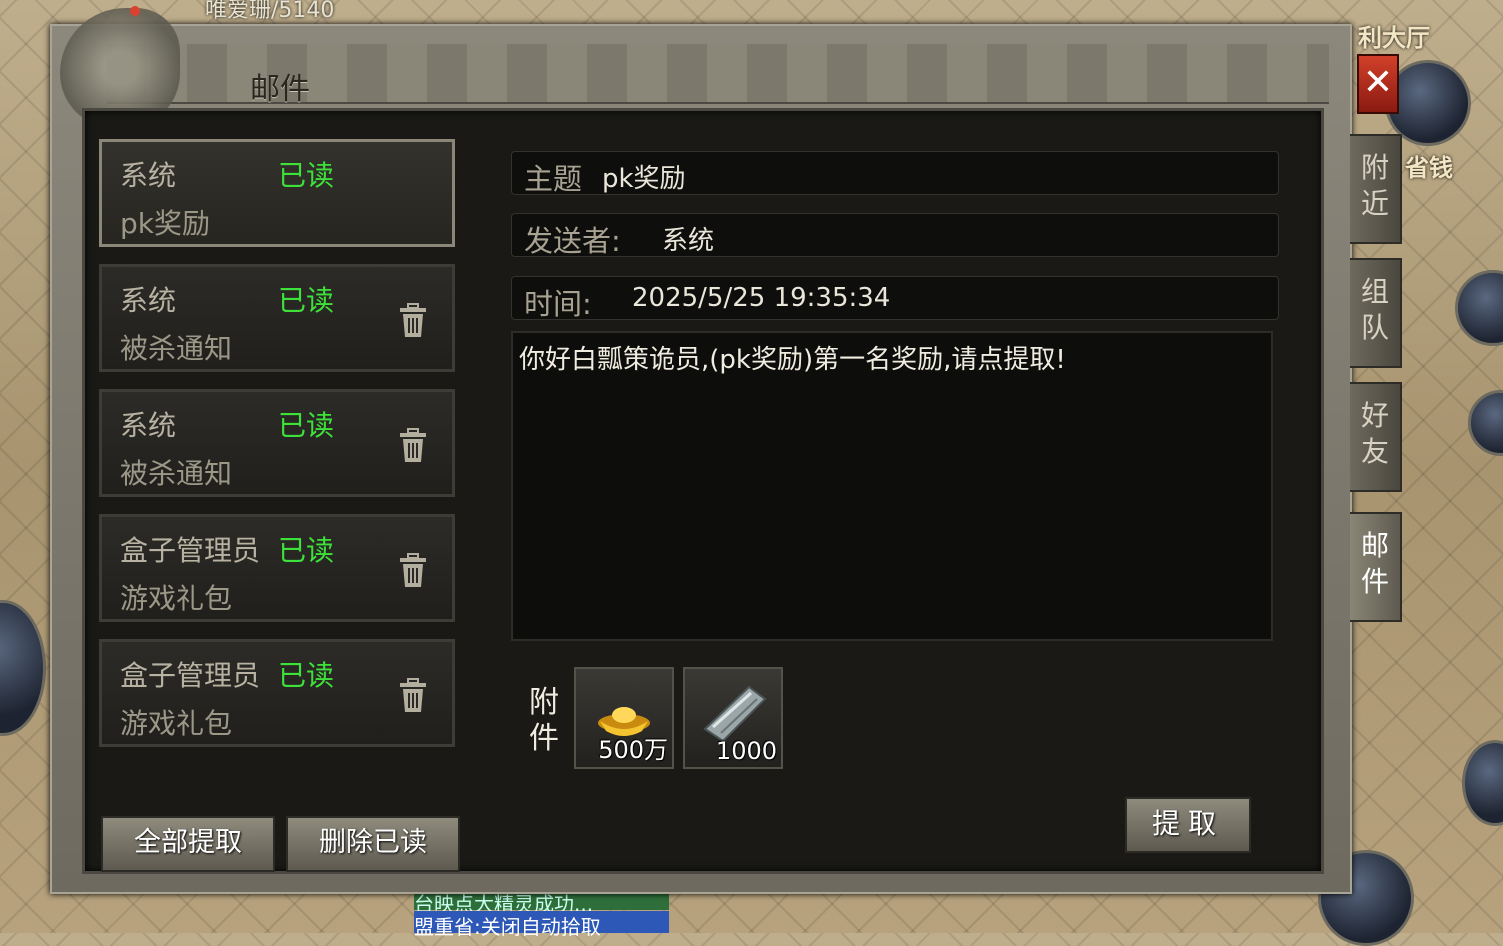 The image size is (1503, 946). I want to click on delete-read-button: 删除已读, so click(373, 844).